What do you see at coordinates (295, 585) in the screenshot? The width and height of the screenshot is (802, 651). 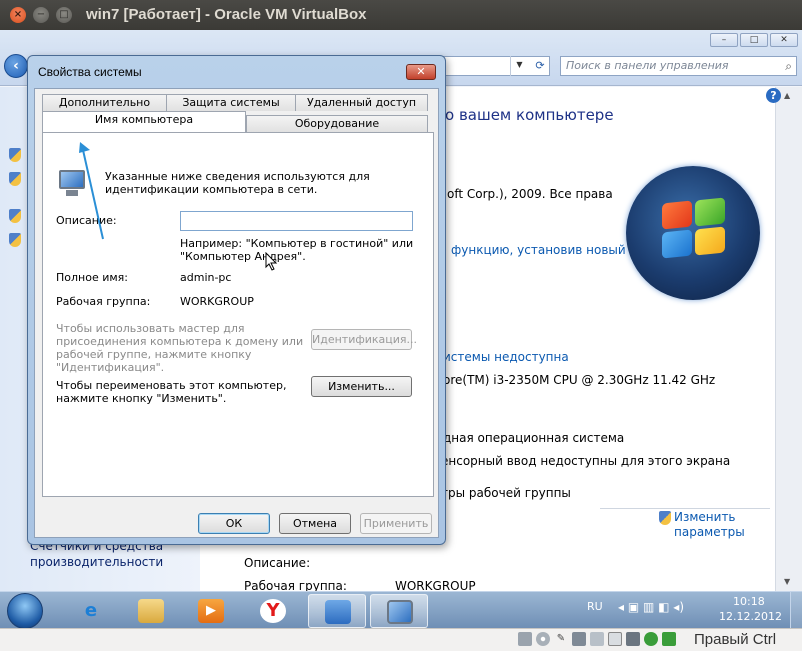 I see `cp-workgroup-label: Рабочая группа:` at bounding box center [295, 585].